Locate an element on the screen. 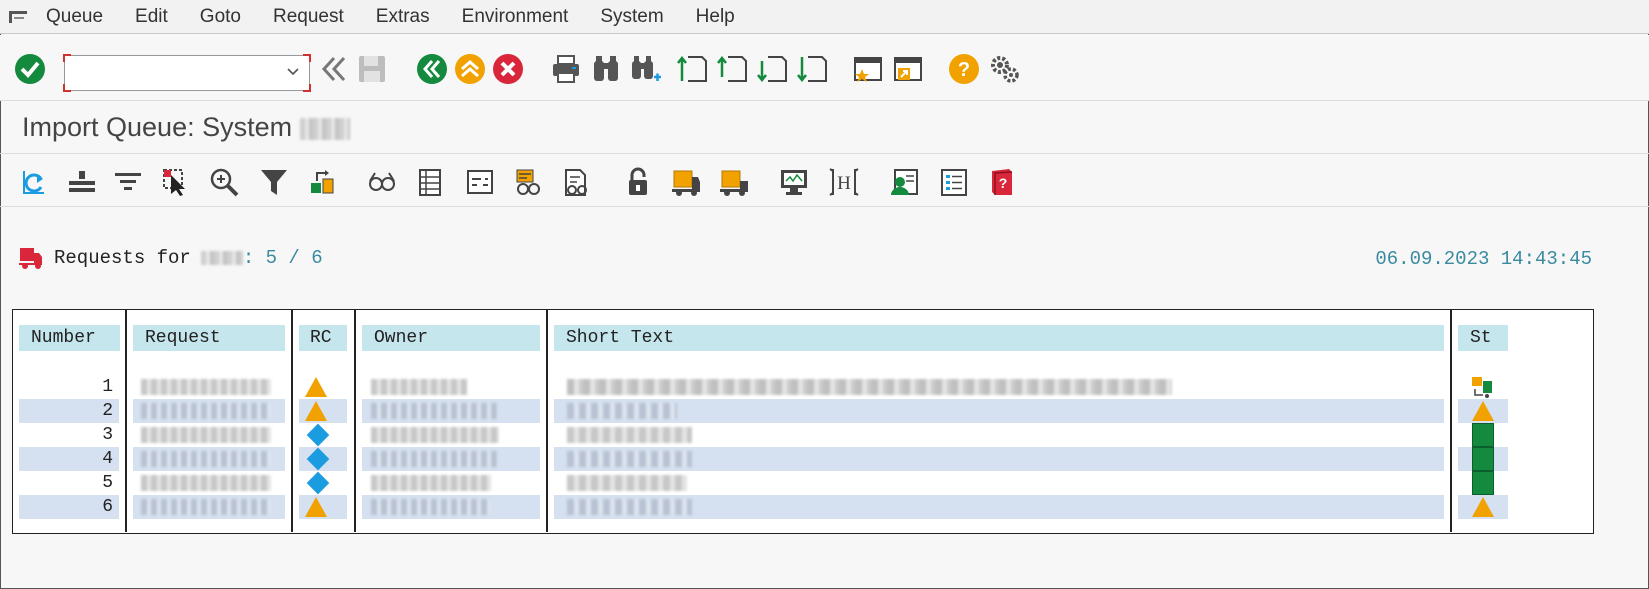 The image size is (1649, 589). table-row: 2 is located at coordinates (804, 411).